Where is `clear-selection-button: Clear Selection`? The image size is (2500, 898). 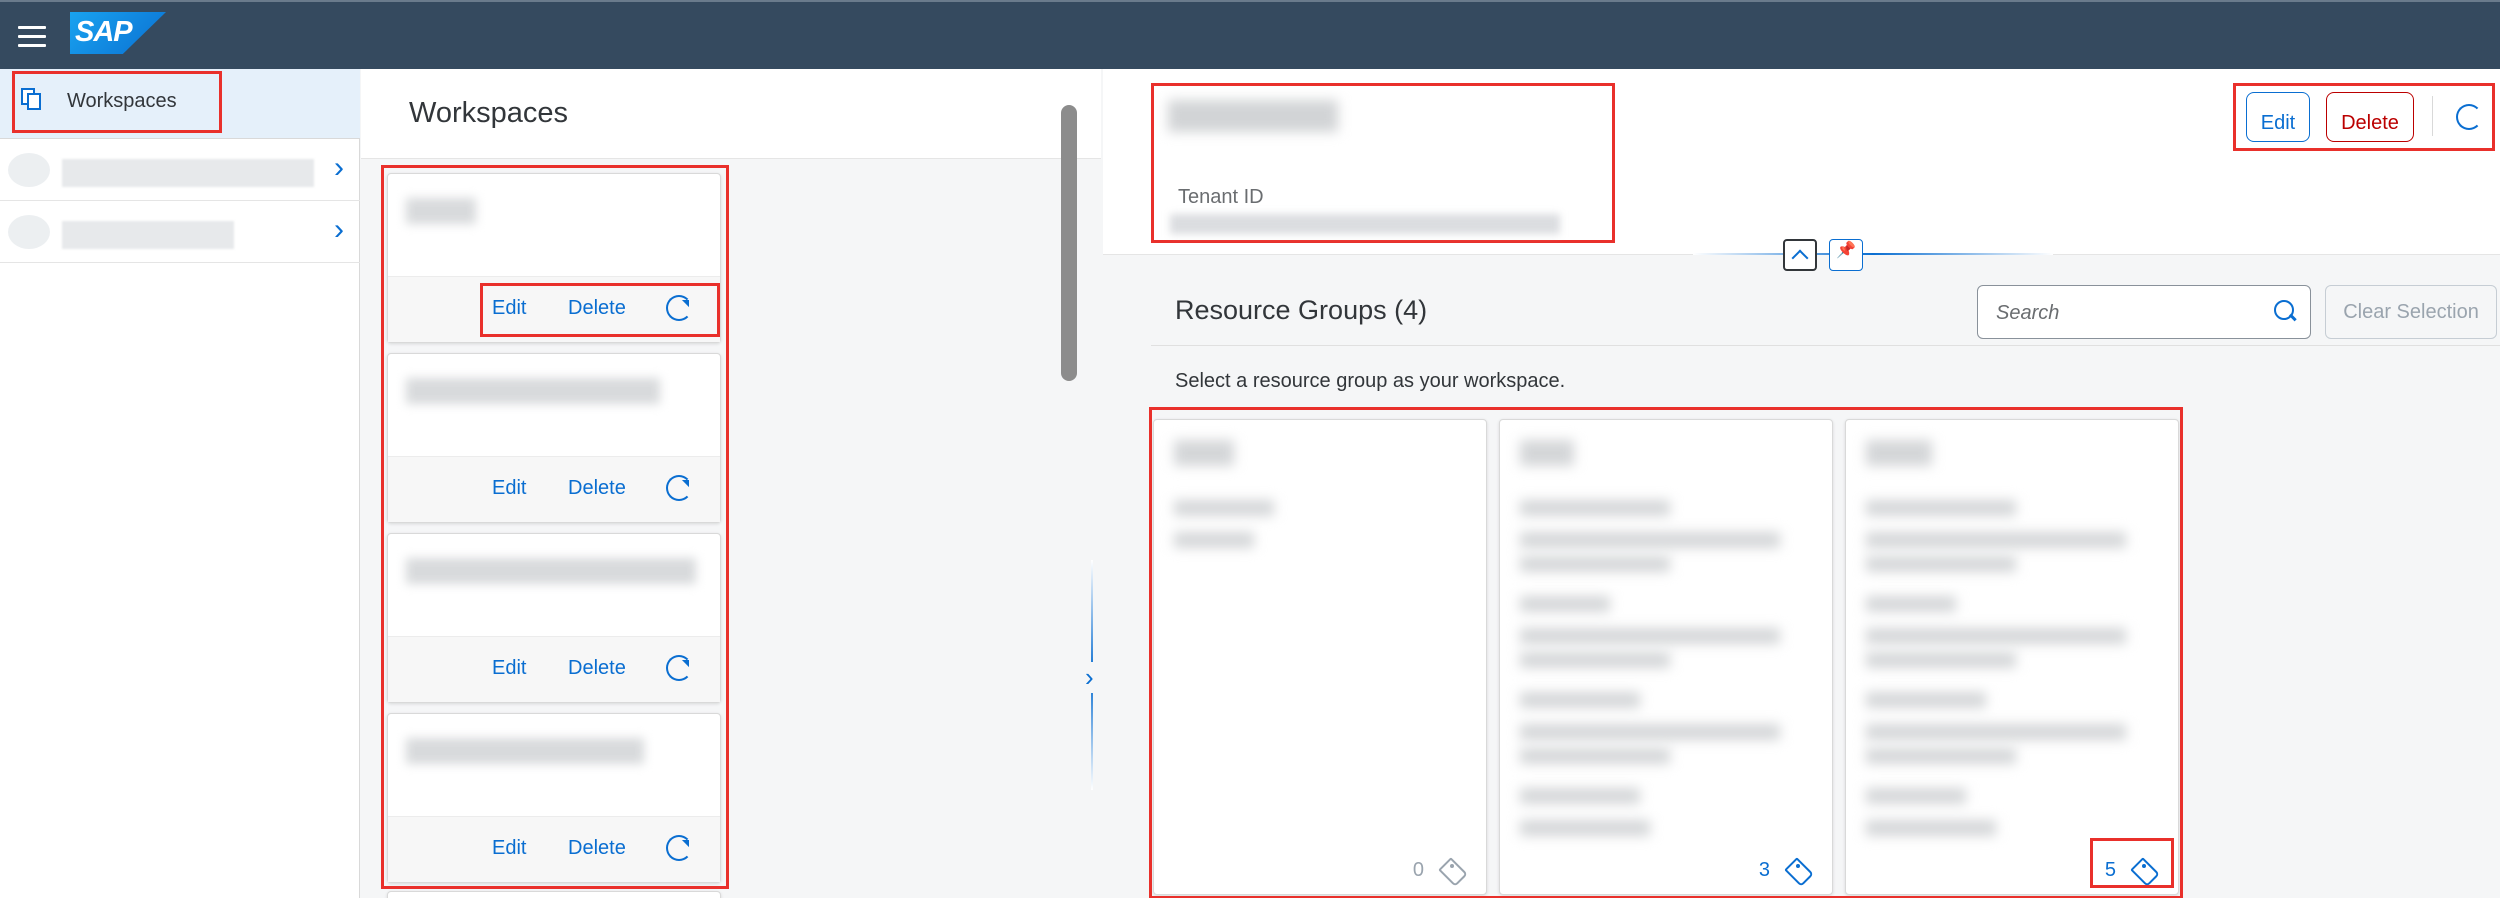
clear-selection-button: Clear Selection is located at coordinates (2411, 312).